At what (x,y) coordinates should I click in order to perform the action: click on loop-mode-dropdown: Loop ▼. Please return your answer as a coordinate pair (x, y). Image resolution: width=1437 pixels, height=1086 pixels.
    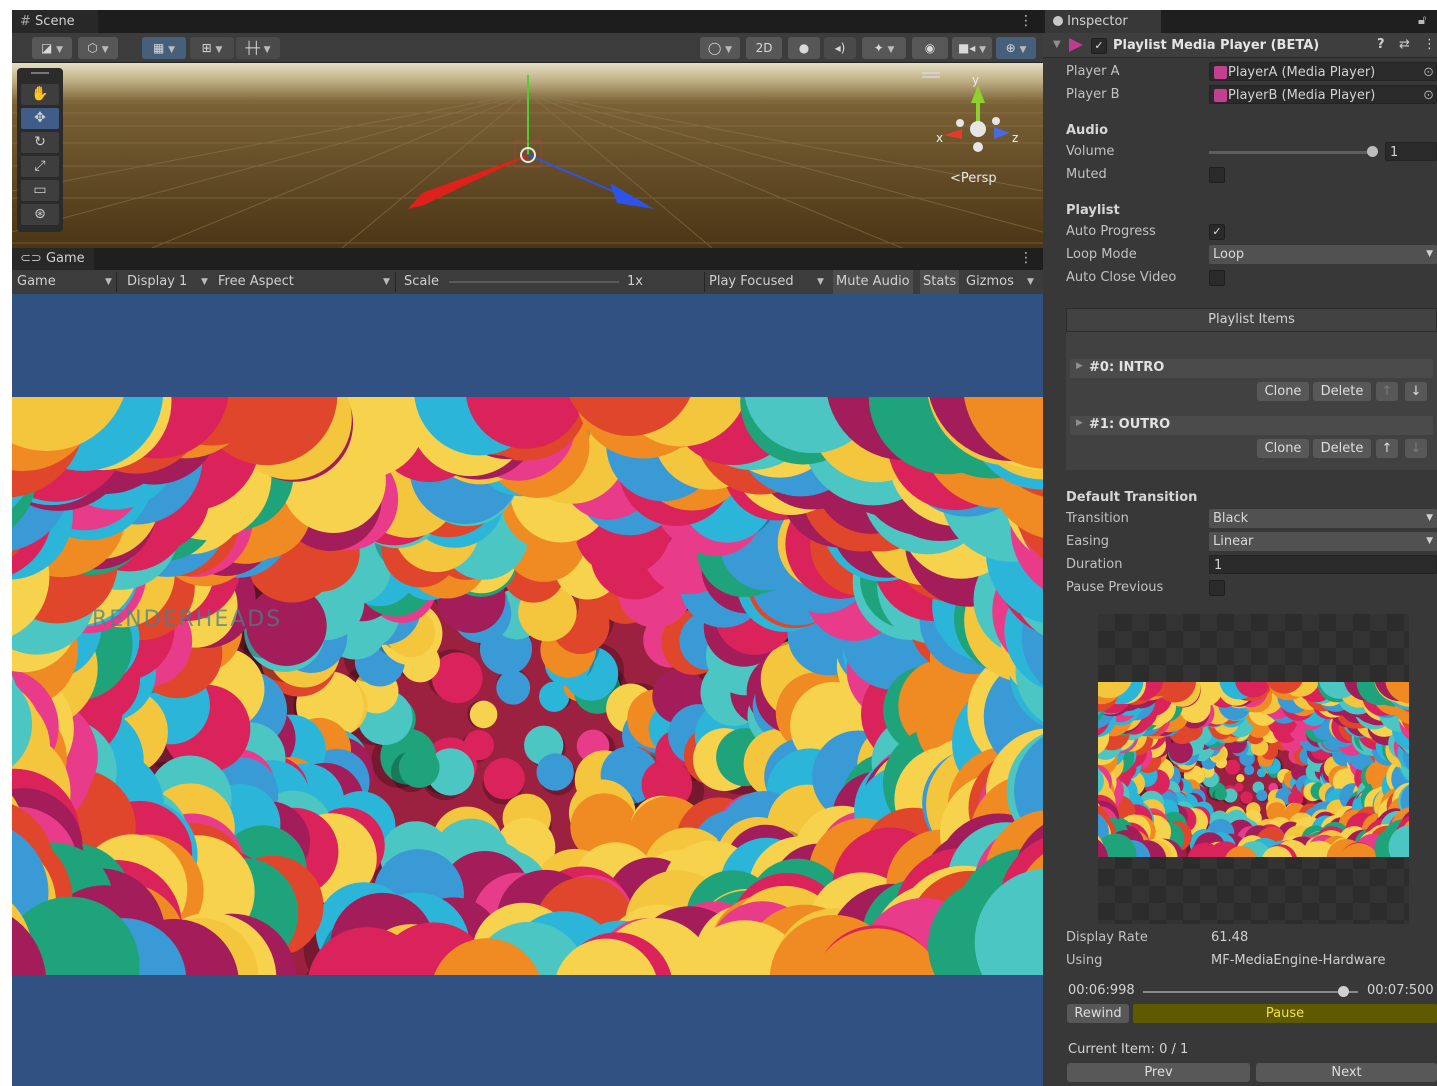
    Looking at the image, I should click on (1323, 254).